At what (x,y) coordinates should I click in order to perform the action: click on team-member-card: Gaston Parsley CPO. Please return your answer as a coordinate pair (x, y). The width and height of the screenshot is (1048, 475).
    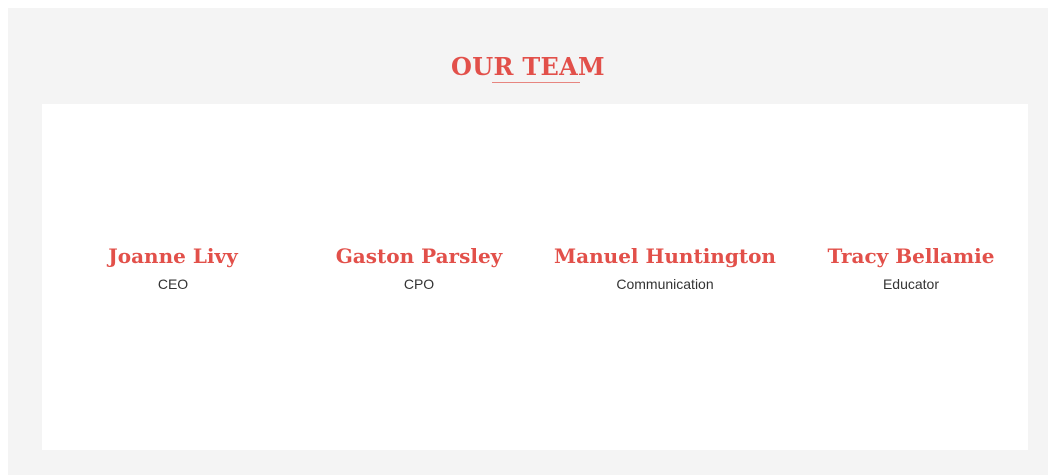
    Looking at the image, I should click on (419, 267).